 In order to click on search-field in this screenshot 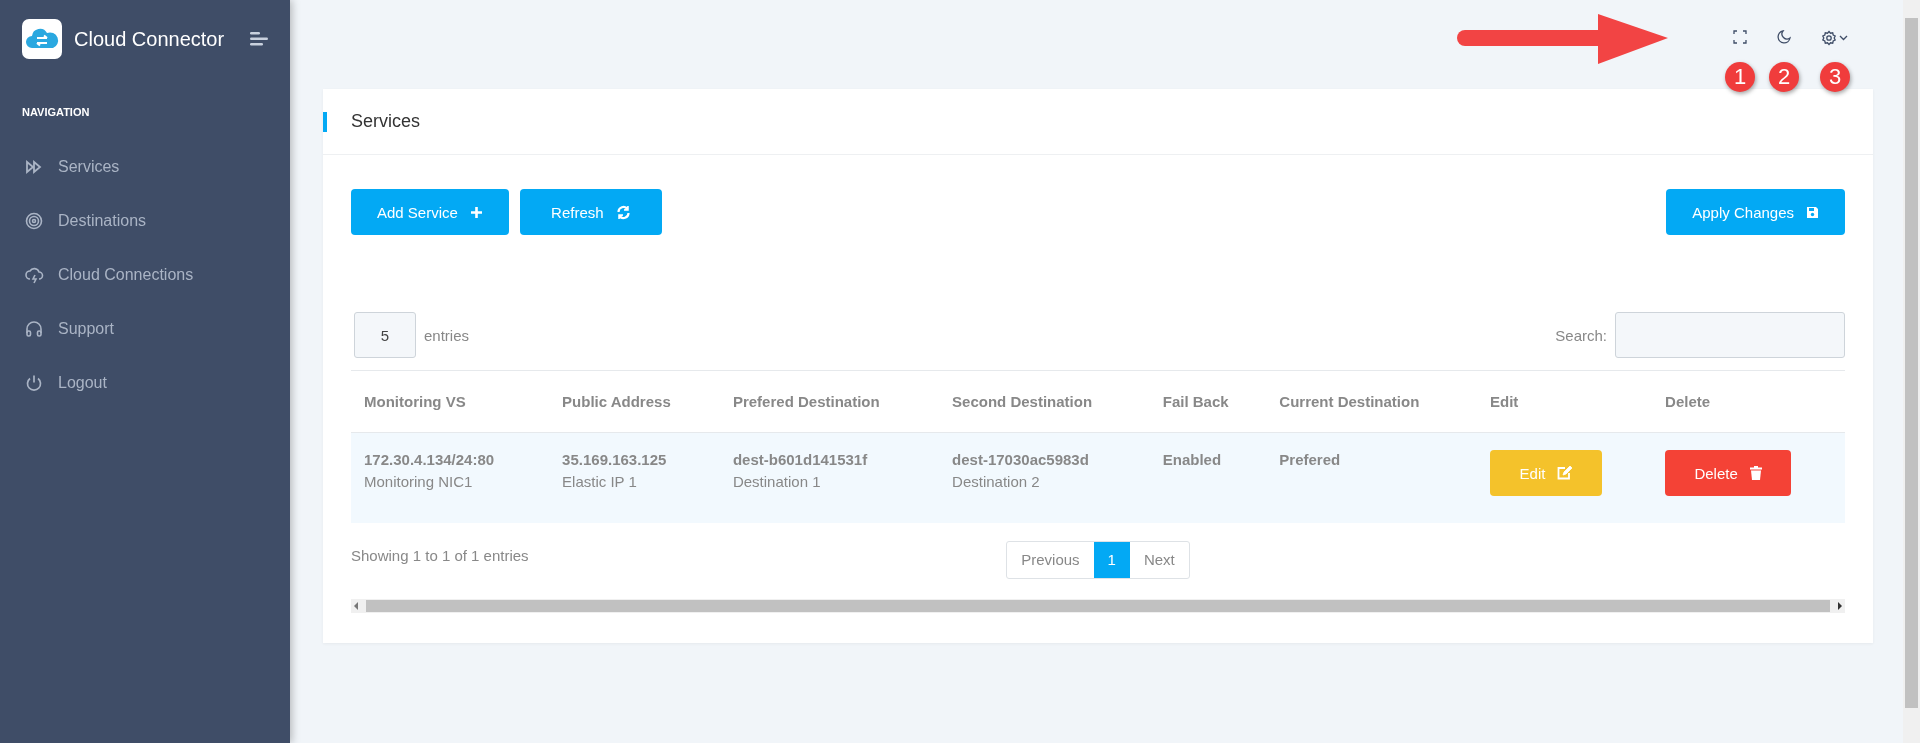, I will do `click(1730, 335)`.